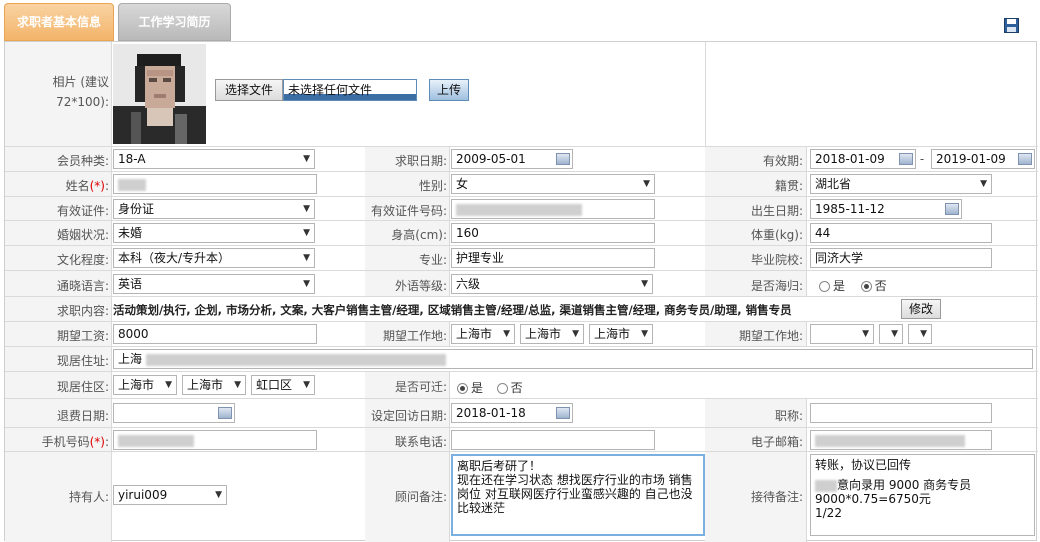  I want to click on major-label: 专业:, so click(432, 260).